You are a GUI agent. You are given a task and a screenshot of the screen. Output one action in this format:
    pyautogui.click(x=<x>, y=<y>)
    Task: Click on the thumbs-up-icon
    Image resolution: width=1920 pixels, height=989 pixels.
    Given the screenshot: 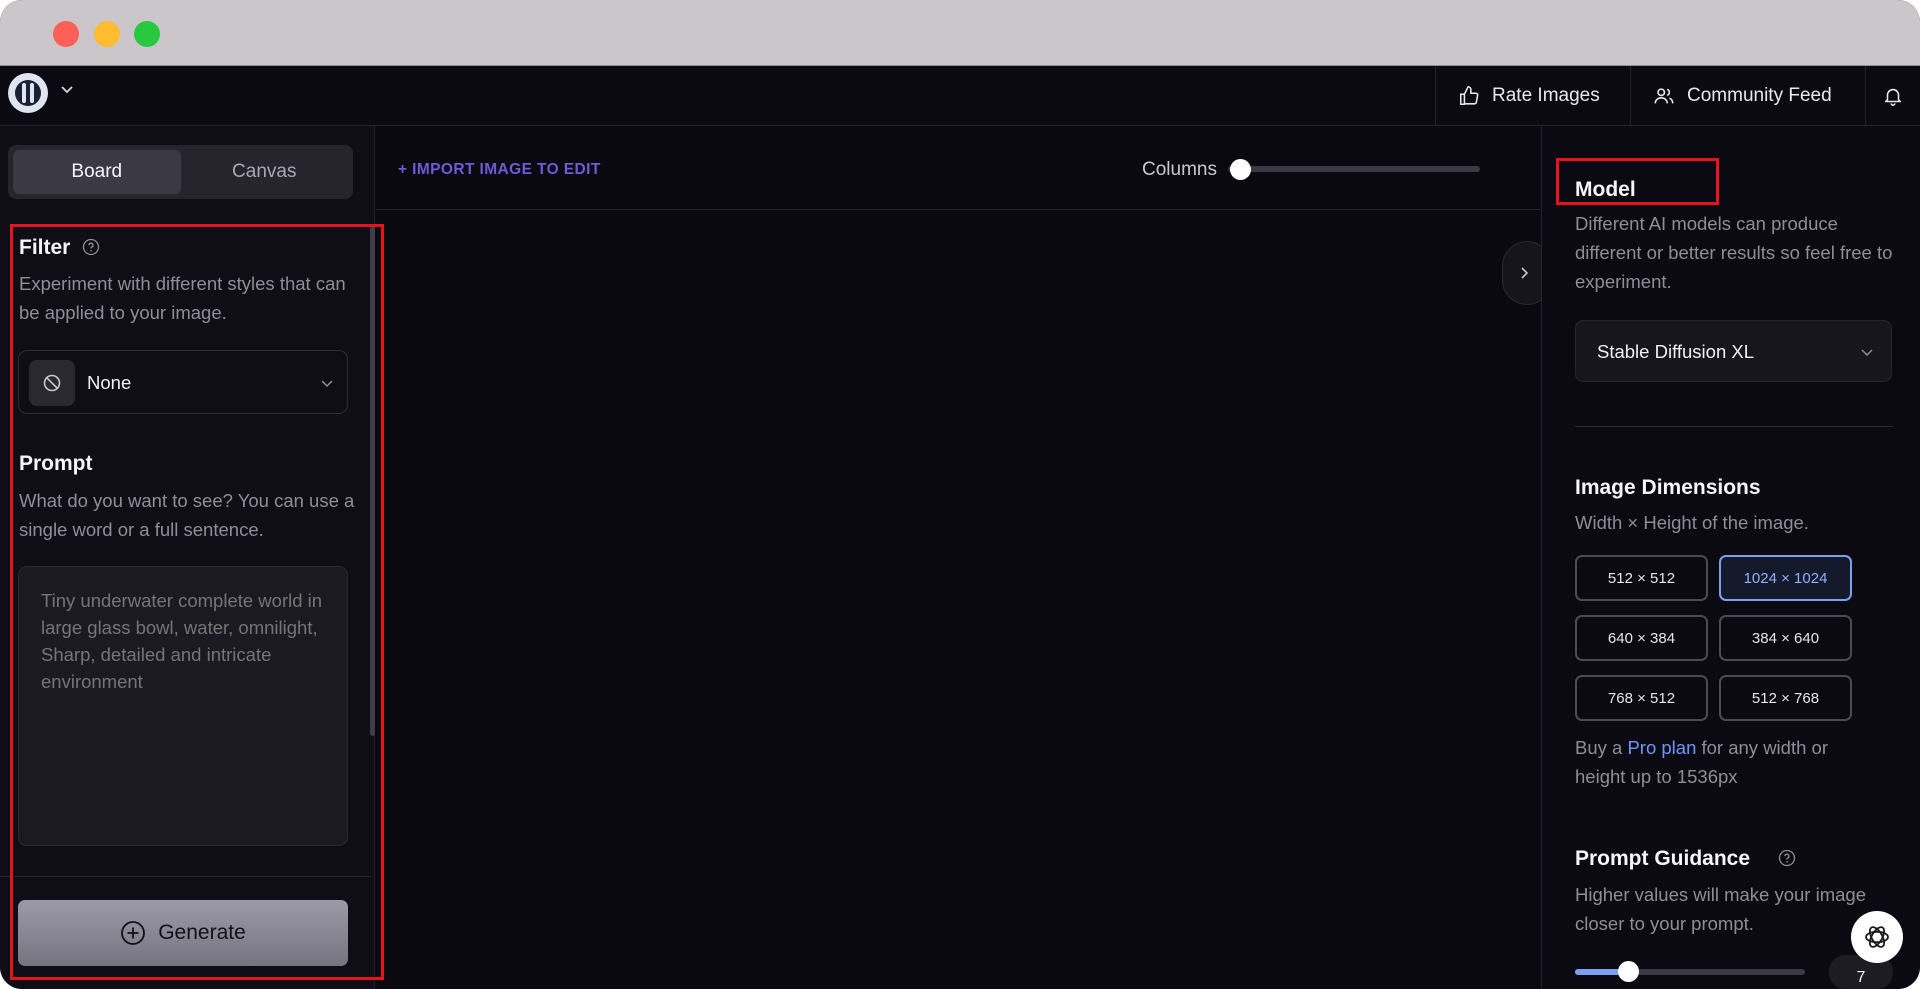 What is the action you would take?
    pyautogui.click(x=1469, y=96)
    